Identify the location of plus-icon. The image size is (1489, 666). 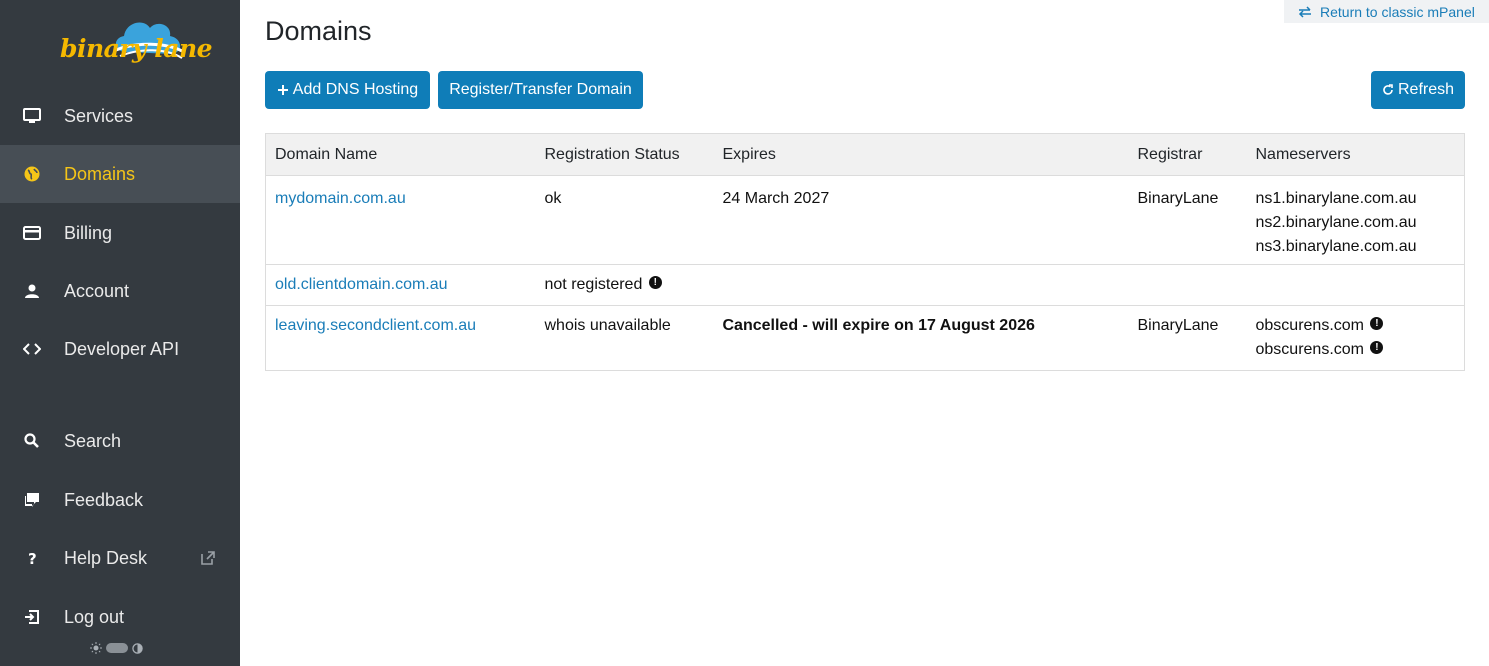
(282, 90).